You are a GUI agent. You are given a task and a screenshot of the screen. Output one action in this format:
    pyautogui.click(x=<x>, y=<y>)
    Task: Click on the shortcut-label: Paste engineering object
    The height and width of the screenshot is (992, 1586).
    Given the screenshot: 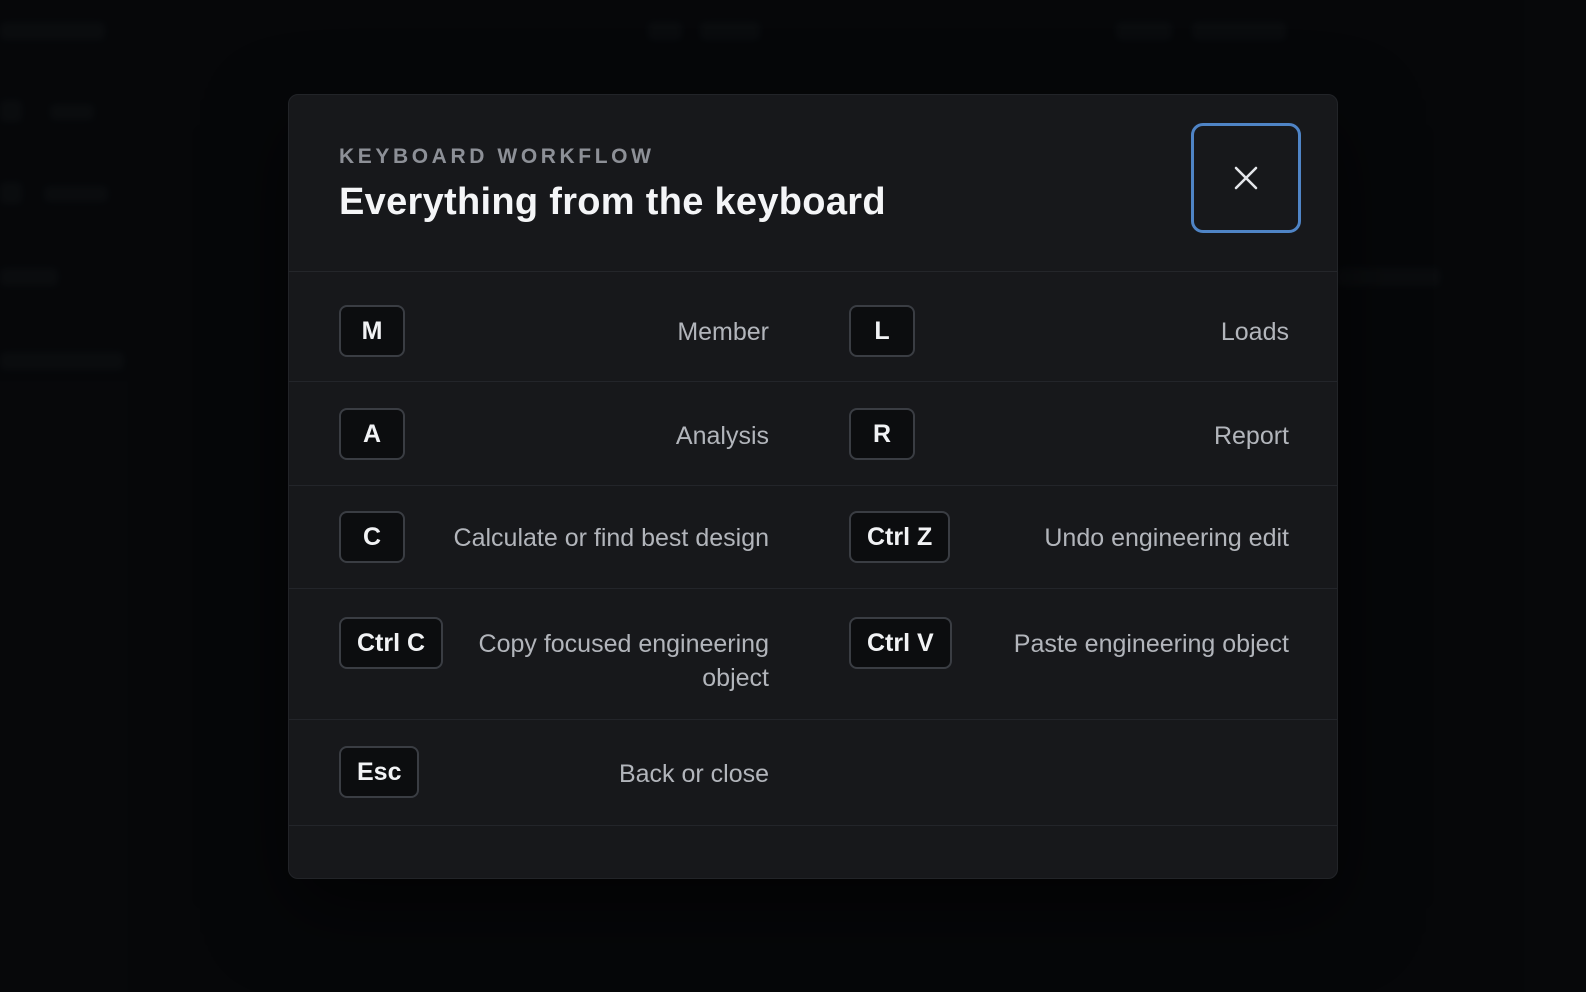 What is the action you would take?
    pyautogui.click(x=1151, y=644)
    